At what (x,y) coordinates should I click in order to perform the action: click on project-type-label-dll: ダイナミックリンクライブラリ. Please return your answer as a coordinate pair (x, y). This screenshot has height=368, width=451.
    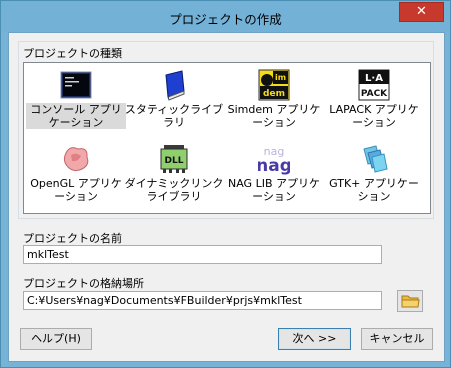
    Looking at the image, I should click on (174, 190).